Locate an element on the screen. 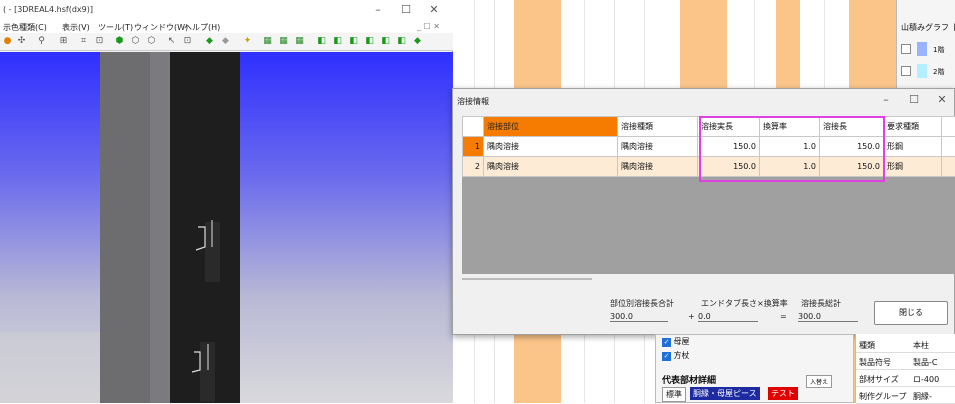  select-icon: ⌗ is located at coordinates (83, 41).